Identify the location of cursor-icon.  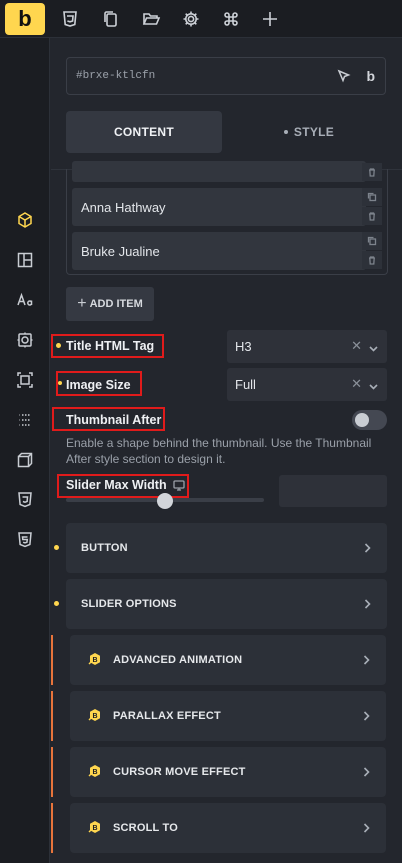
(344, 78).